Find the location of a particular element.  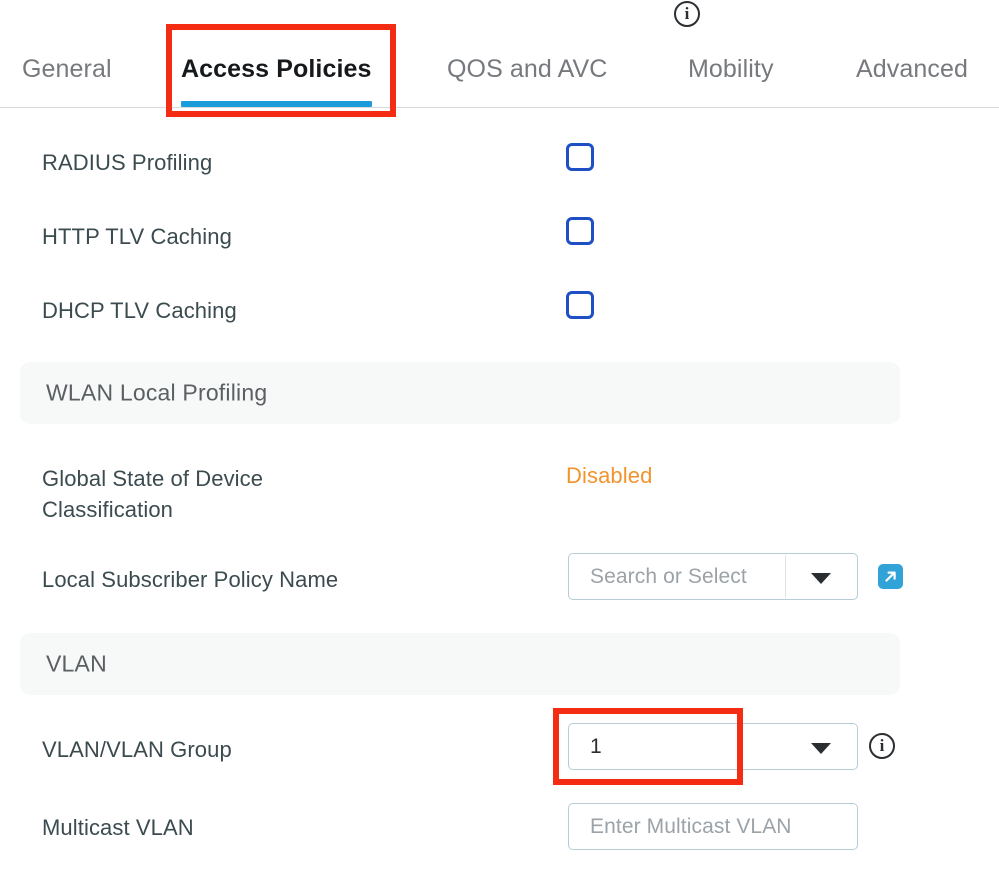

tab-mobility: Mobility is located at coordinates (731, 76).